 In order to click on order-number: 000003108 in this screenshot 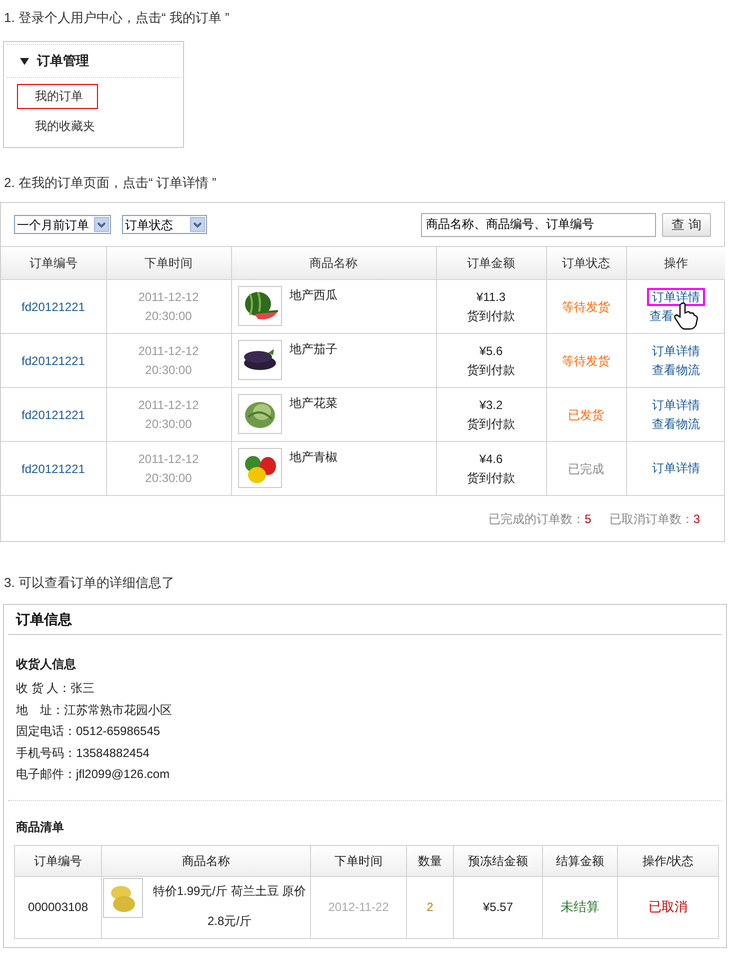, I will do `click(58, 907)`.